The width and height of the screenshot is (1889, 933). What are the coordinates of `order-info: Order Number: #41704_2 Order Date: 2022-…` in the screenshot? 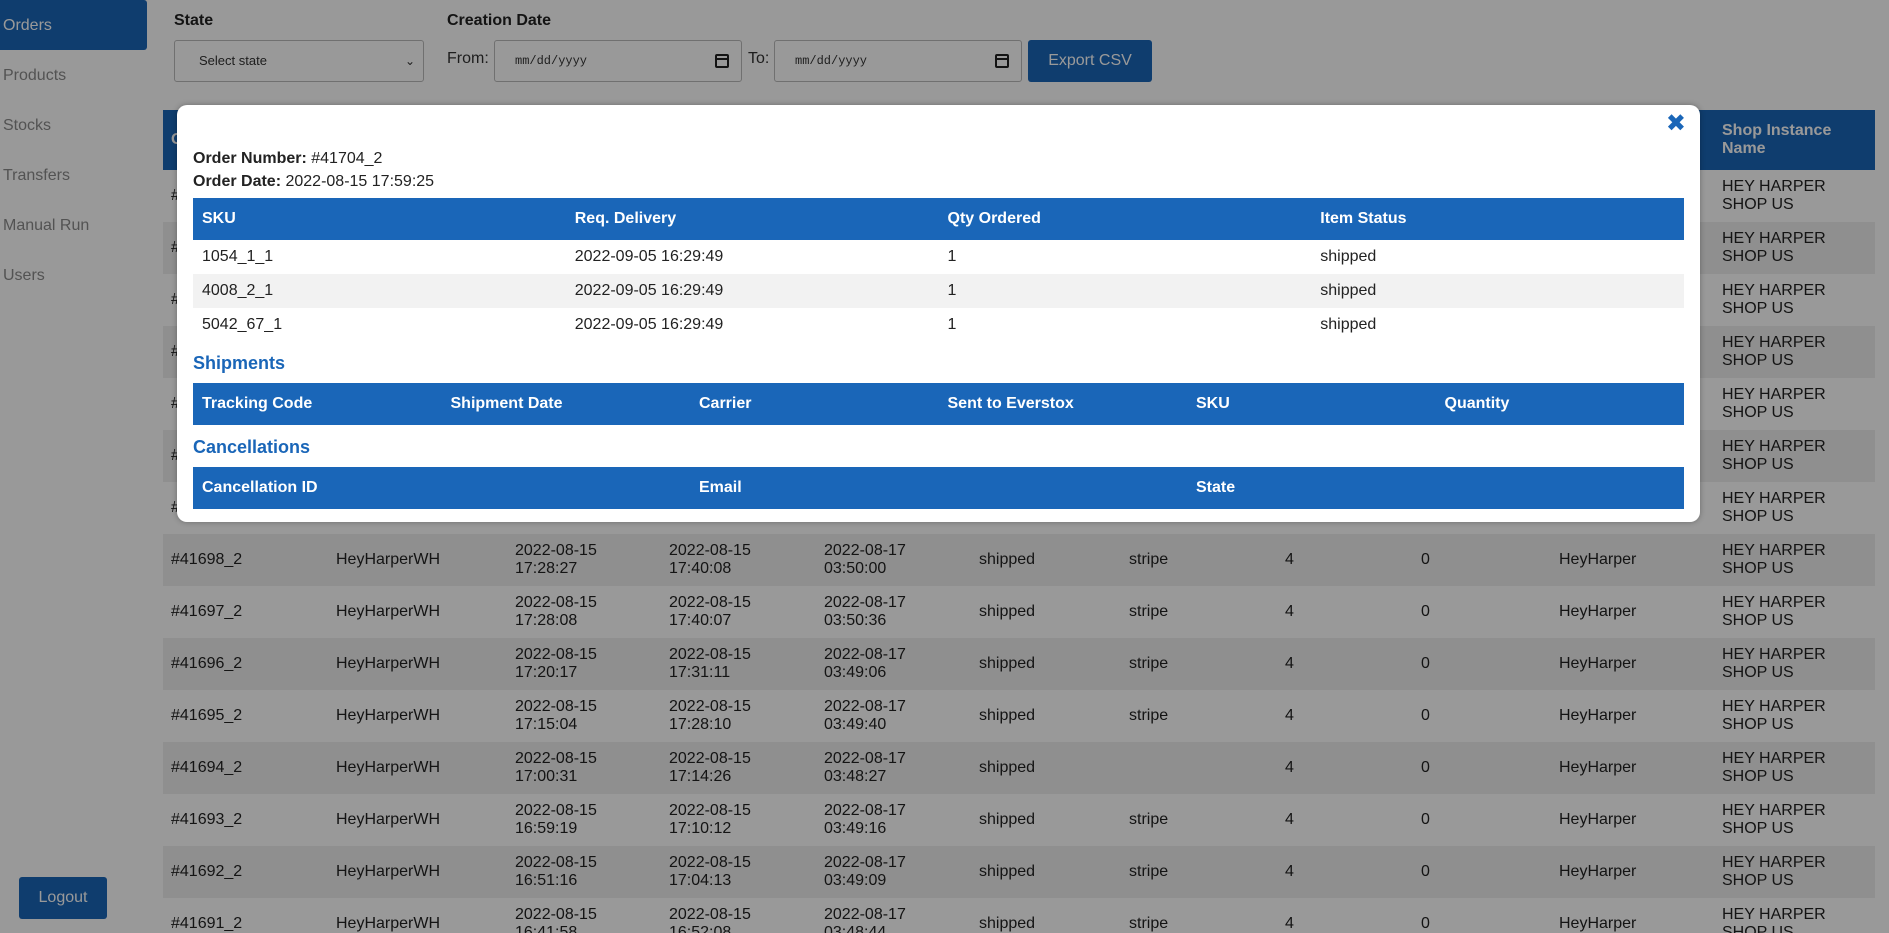 It's located at (313, 170).